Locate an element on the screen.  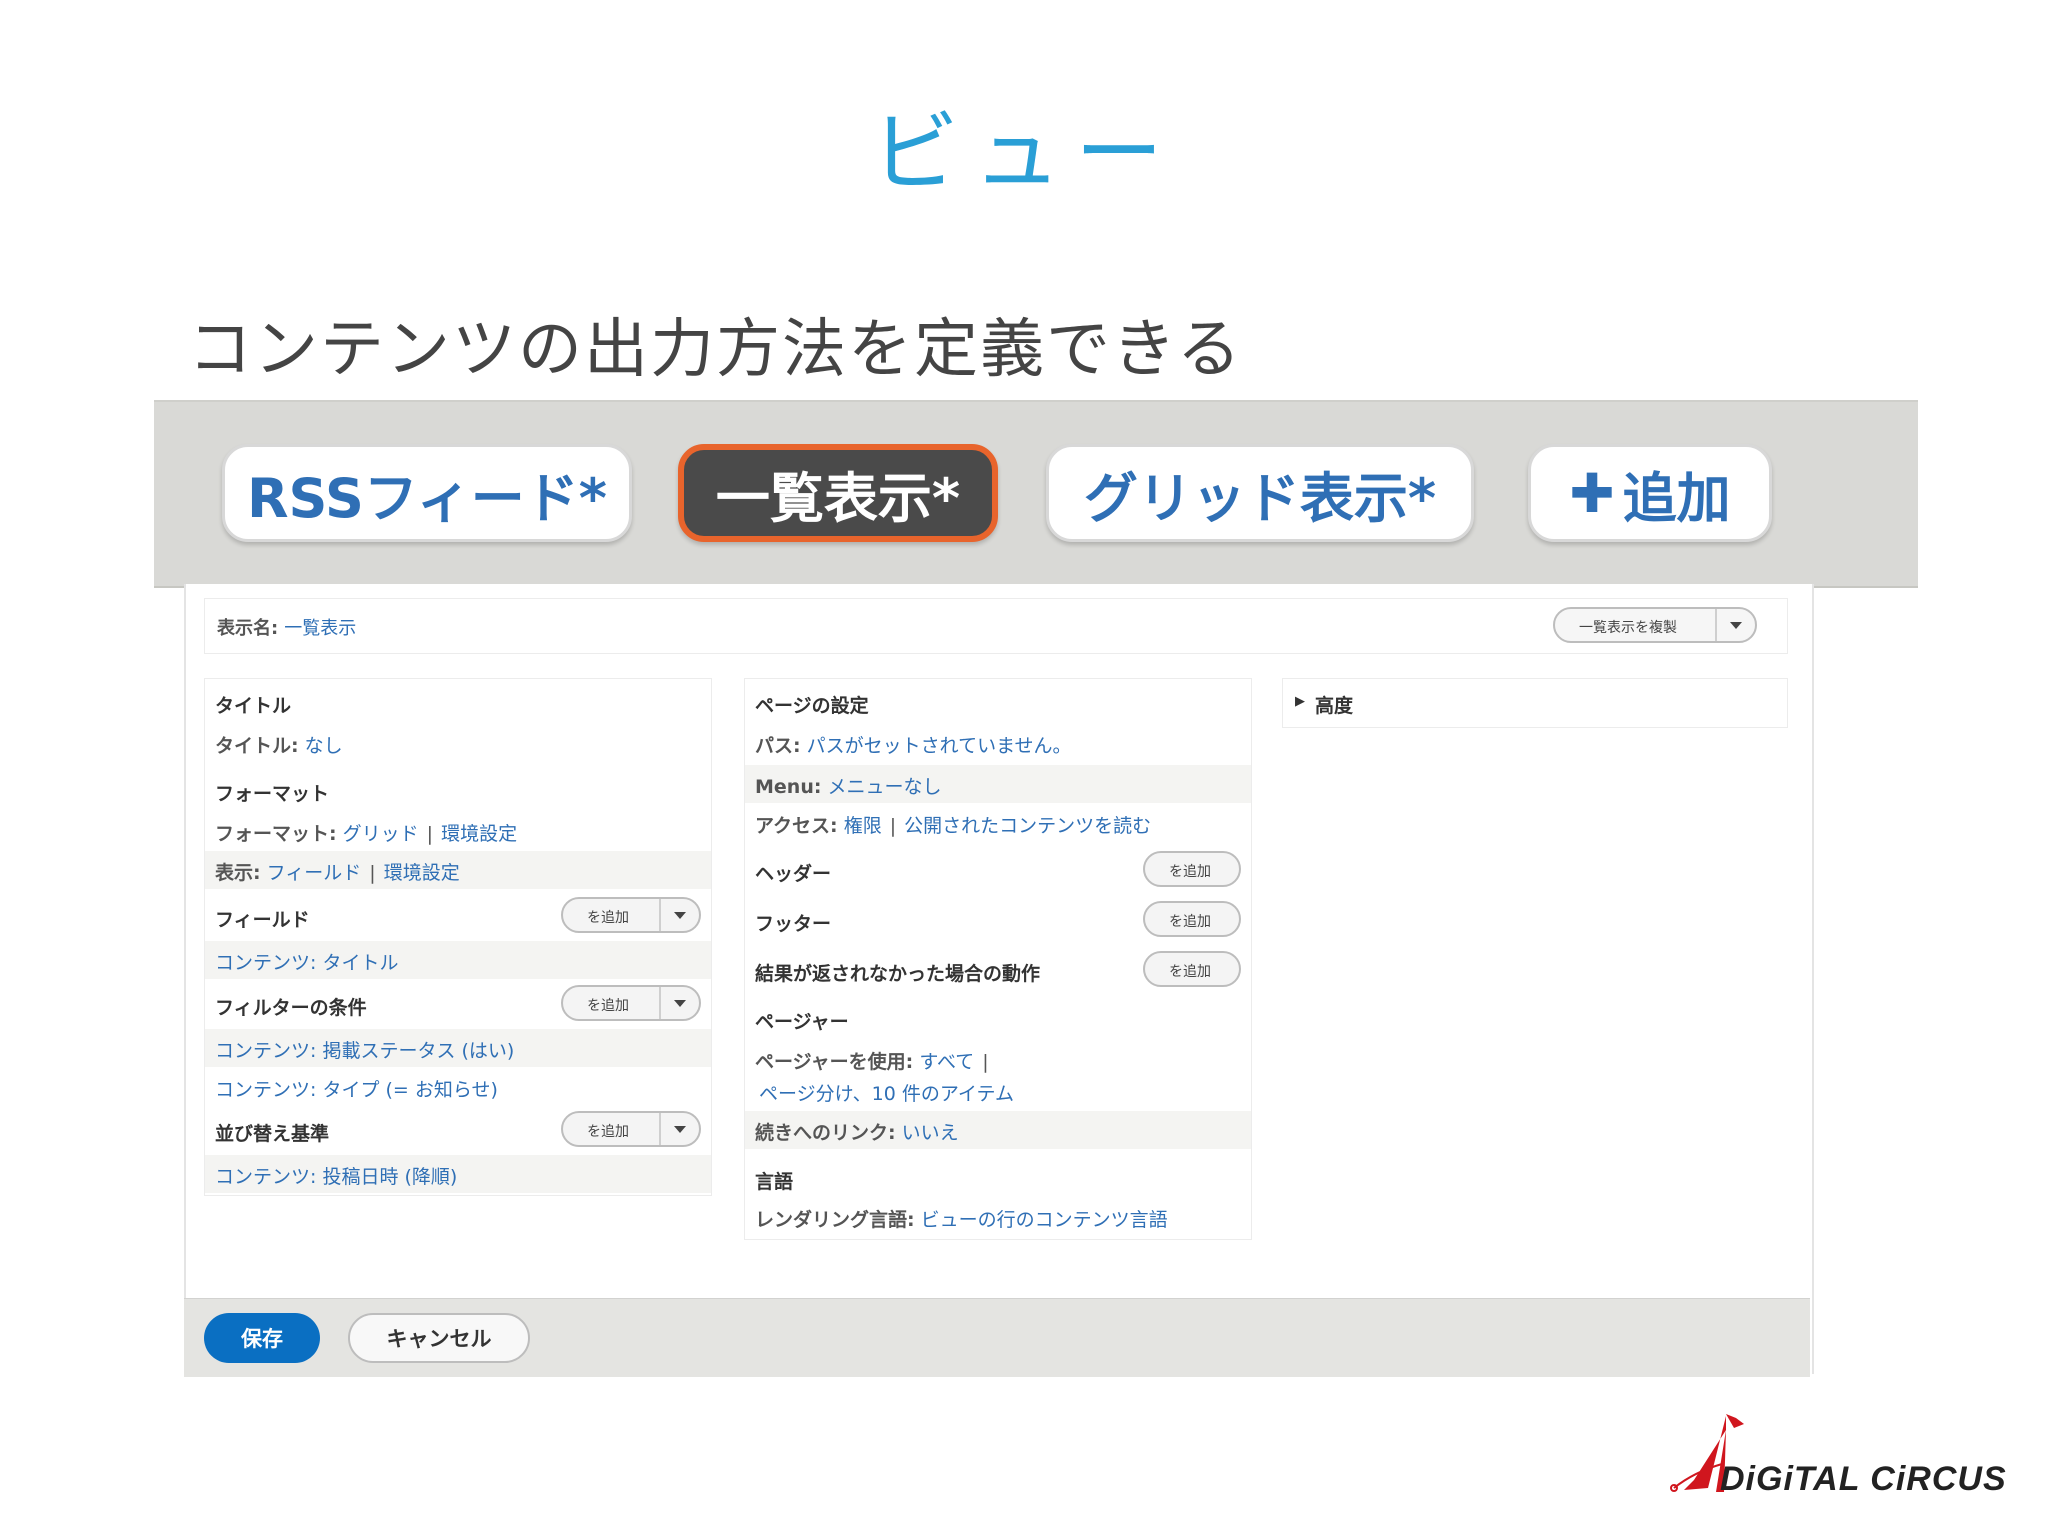
access-detail-link: 公開されたコンテンツを読む is located at coordinates (1027, 826).